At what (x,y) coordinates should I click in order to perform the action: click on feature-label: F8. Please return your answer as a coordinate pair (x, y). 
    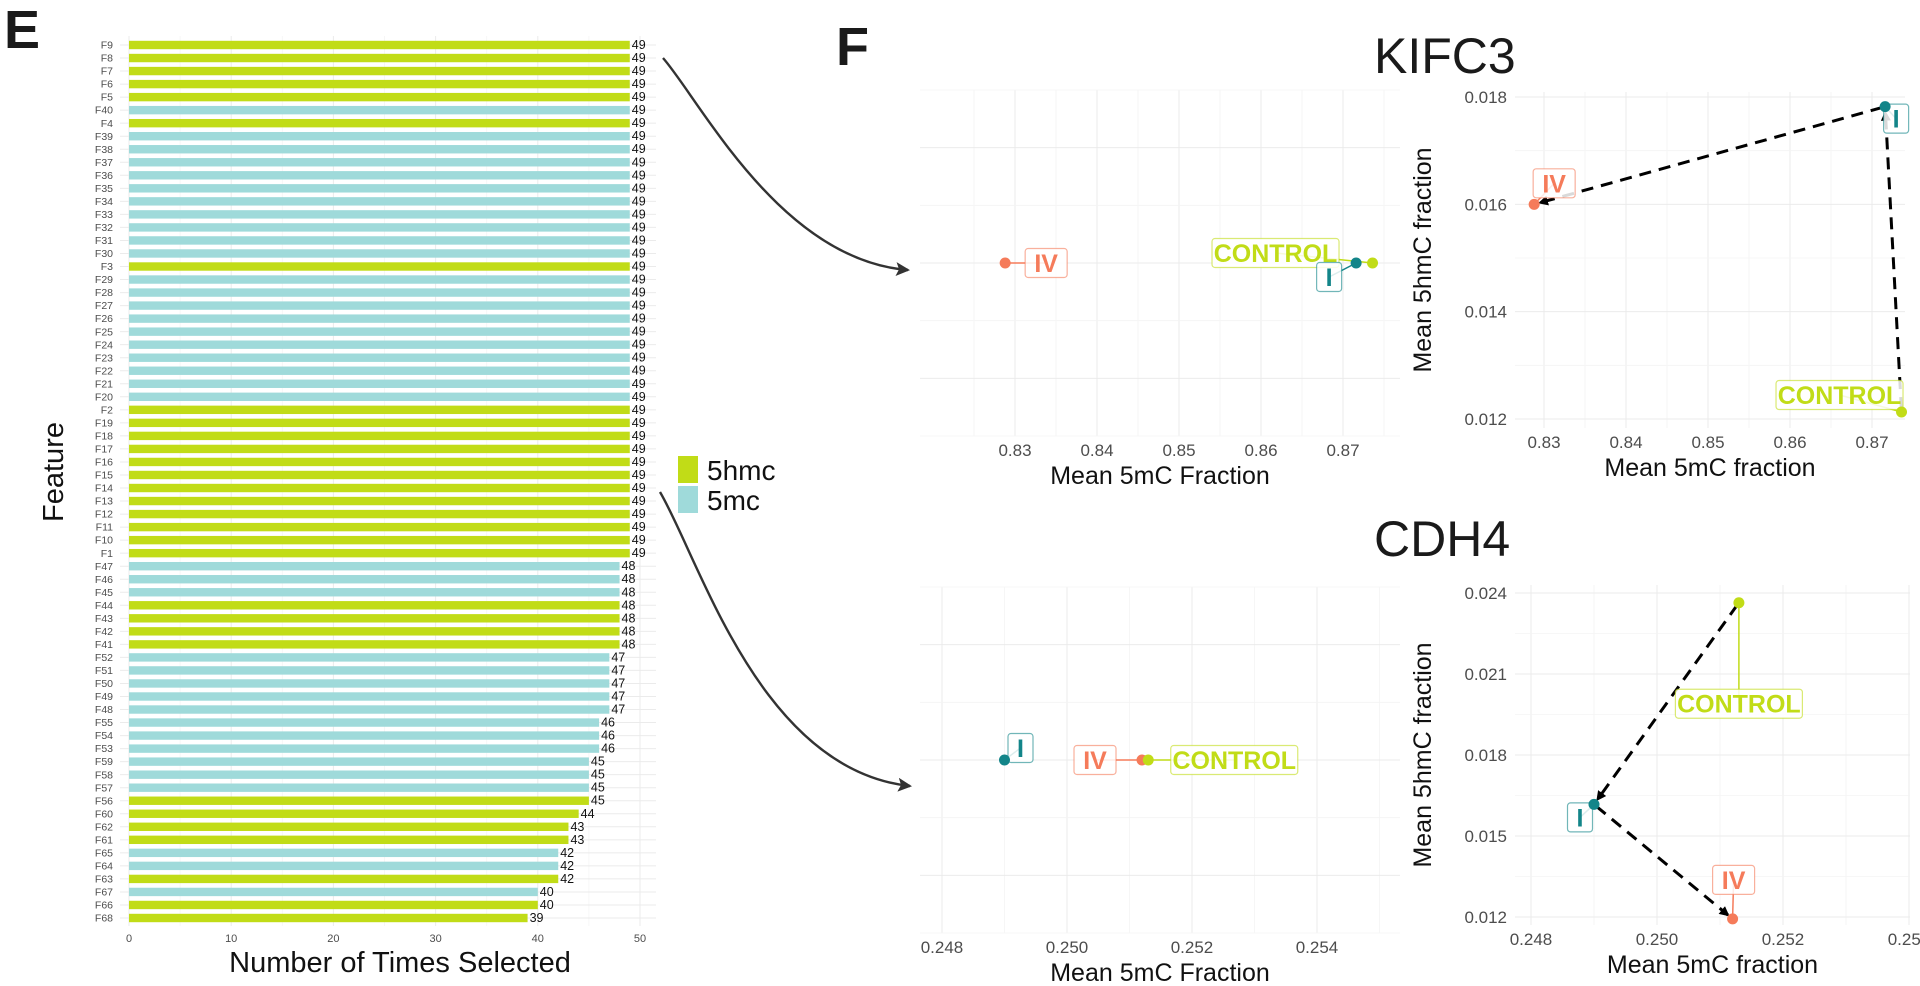
    Looking at the image, I should click on (107, 59).